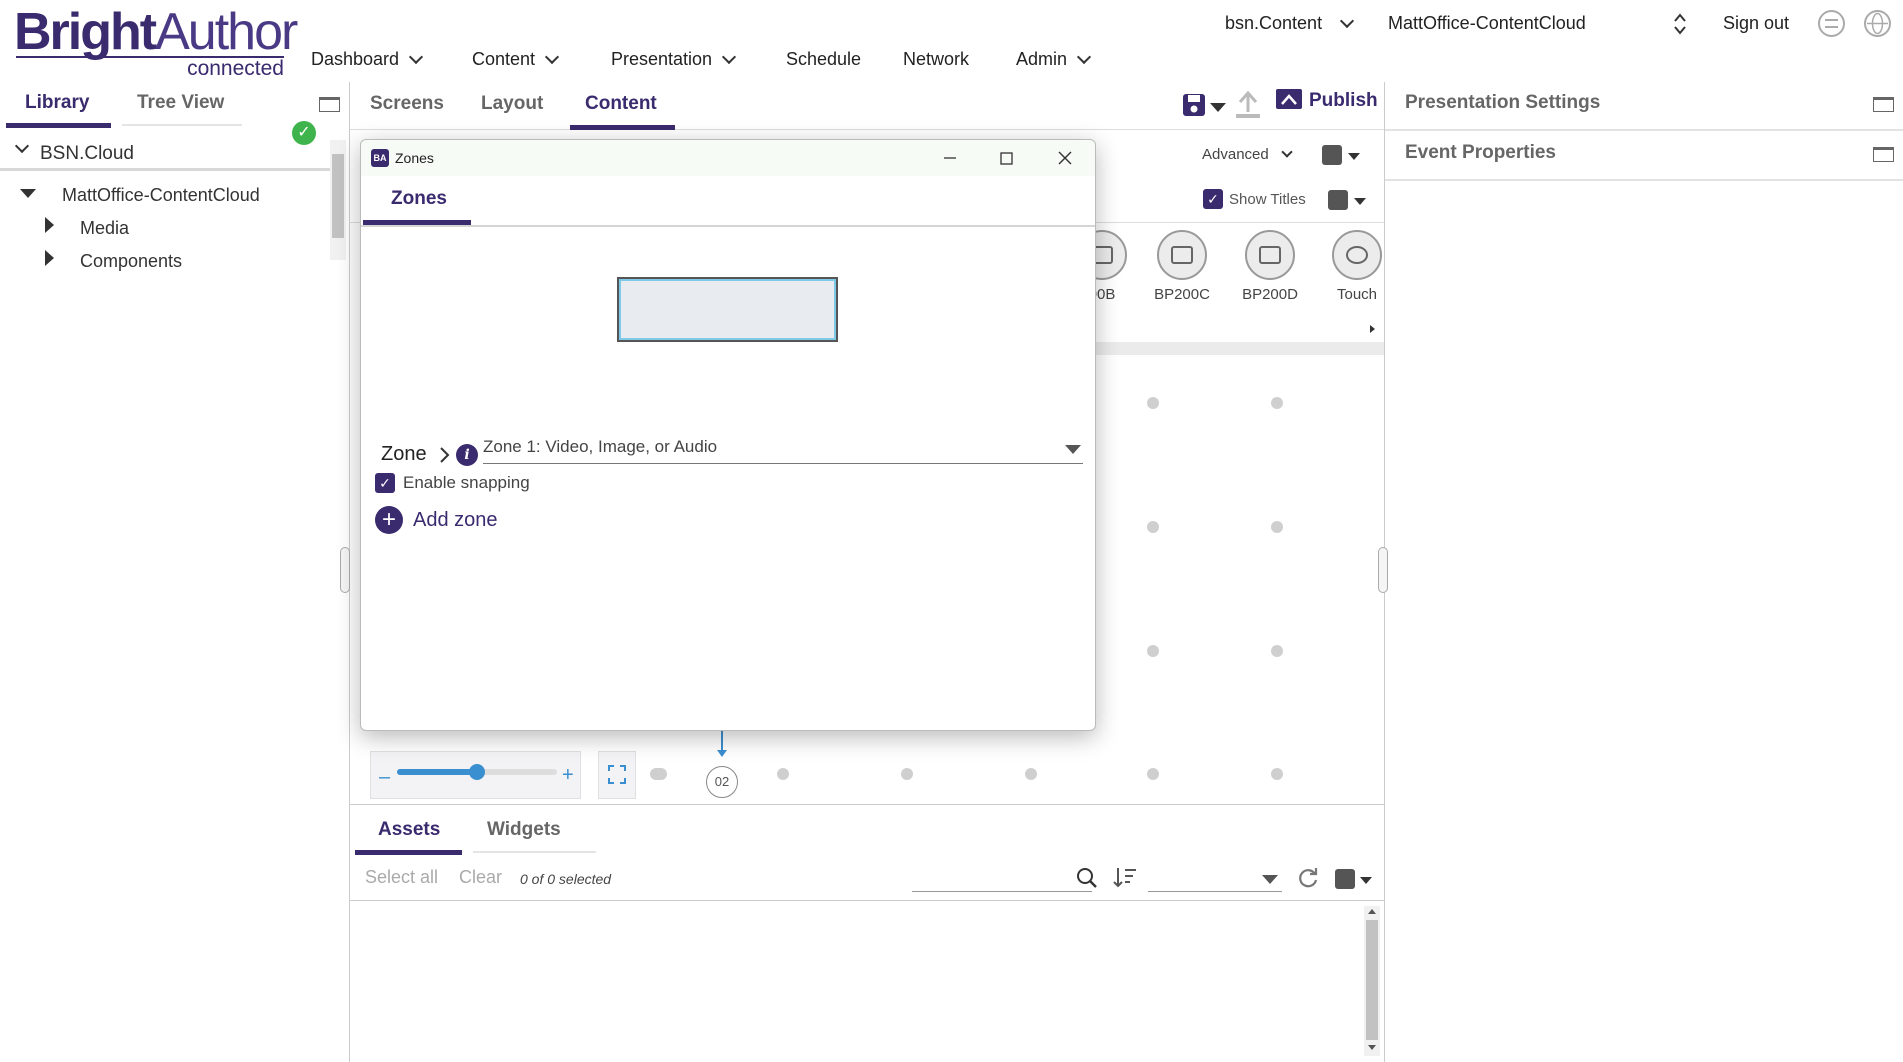 Image resolution: width=1903 pixels, height=1062 pixels. I want to click on tab-library: Library, so click(57, 103).